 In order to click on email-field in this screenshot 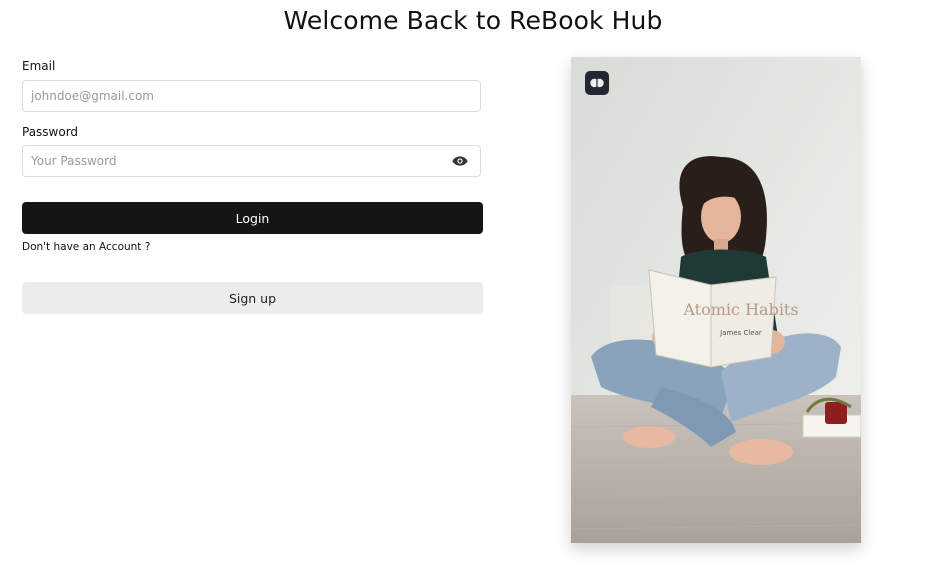, I will do `click(232, 96)`.